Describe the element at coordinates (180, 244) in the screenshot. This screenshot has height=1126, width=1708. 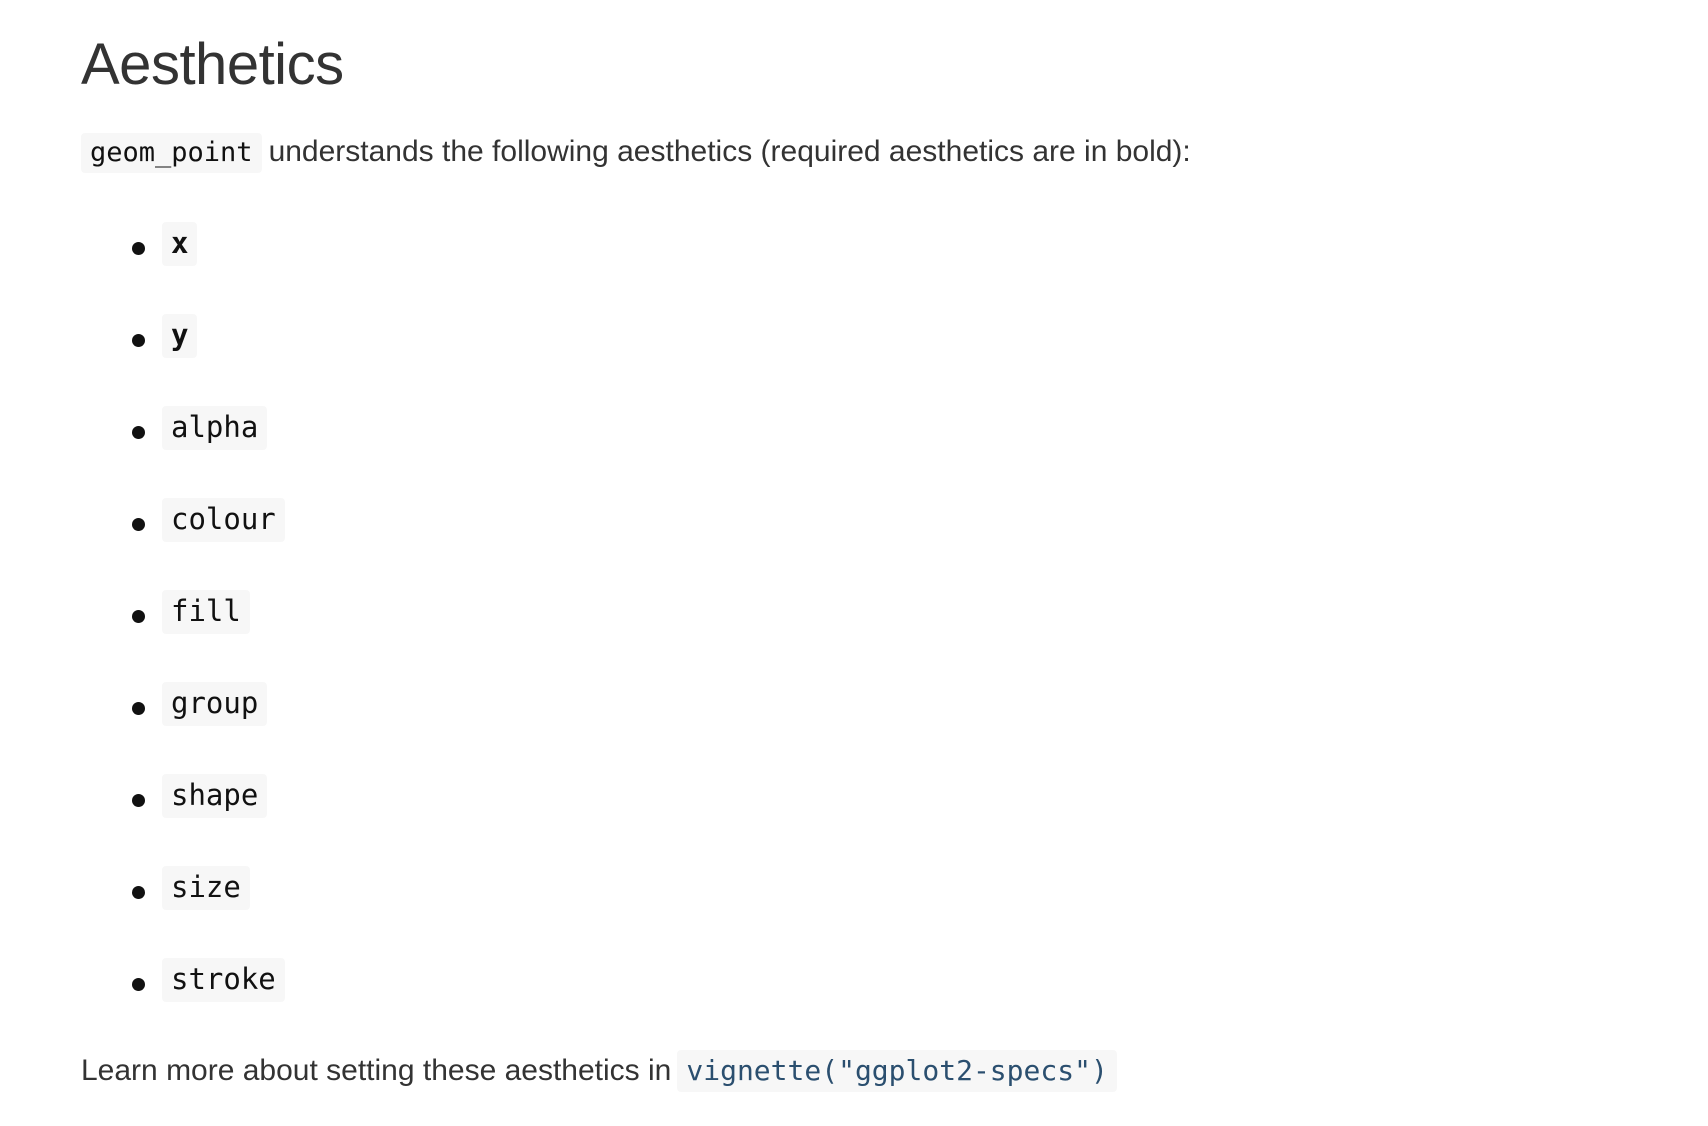
I see `aesthetic-code: x` at that location.